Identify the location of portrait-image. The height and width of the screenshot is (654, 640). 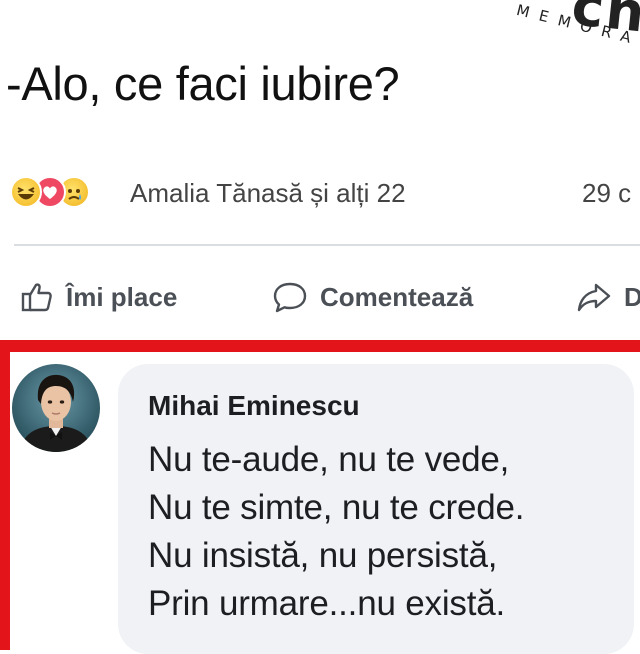
(56, 413).